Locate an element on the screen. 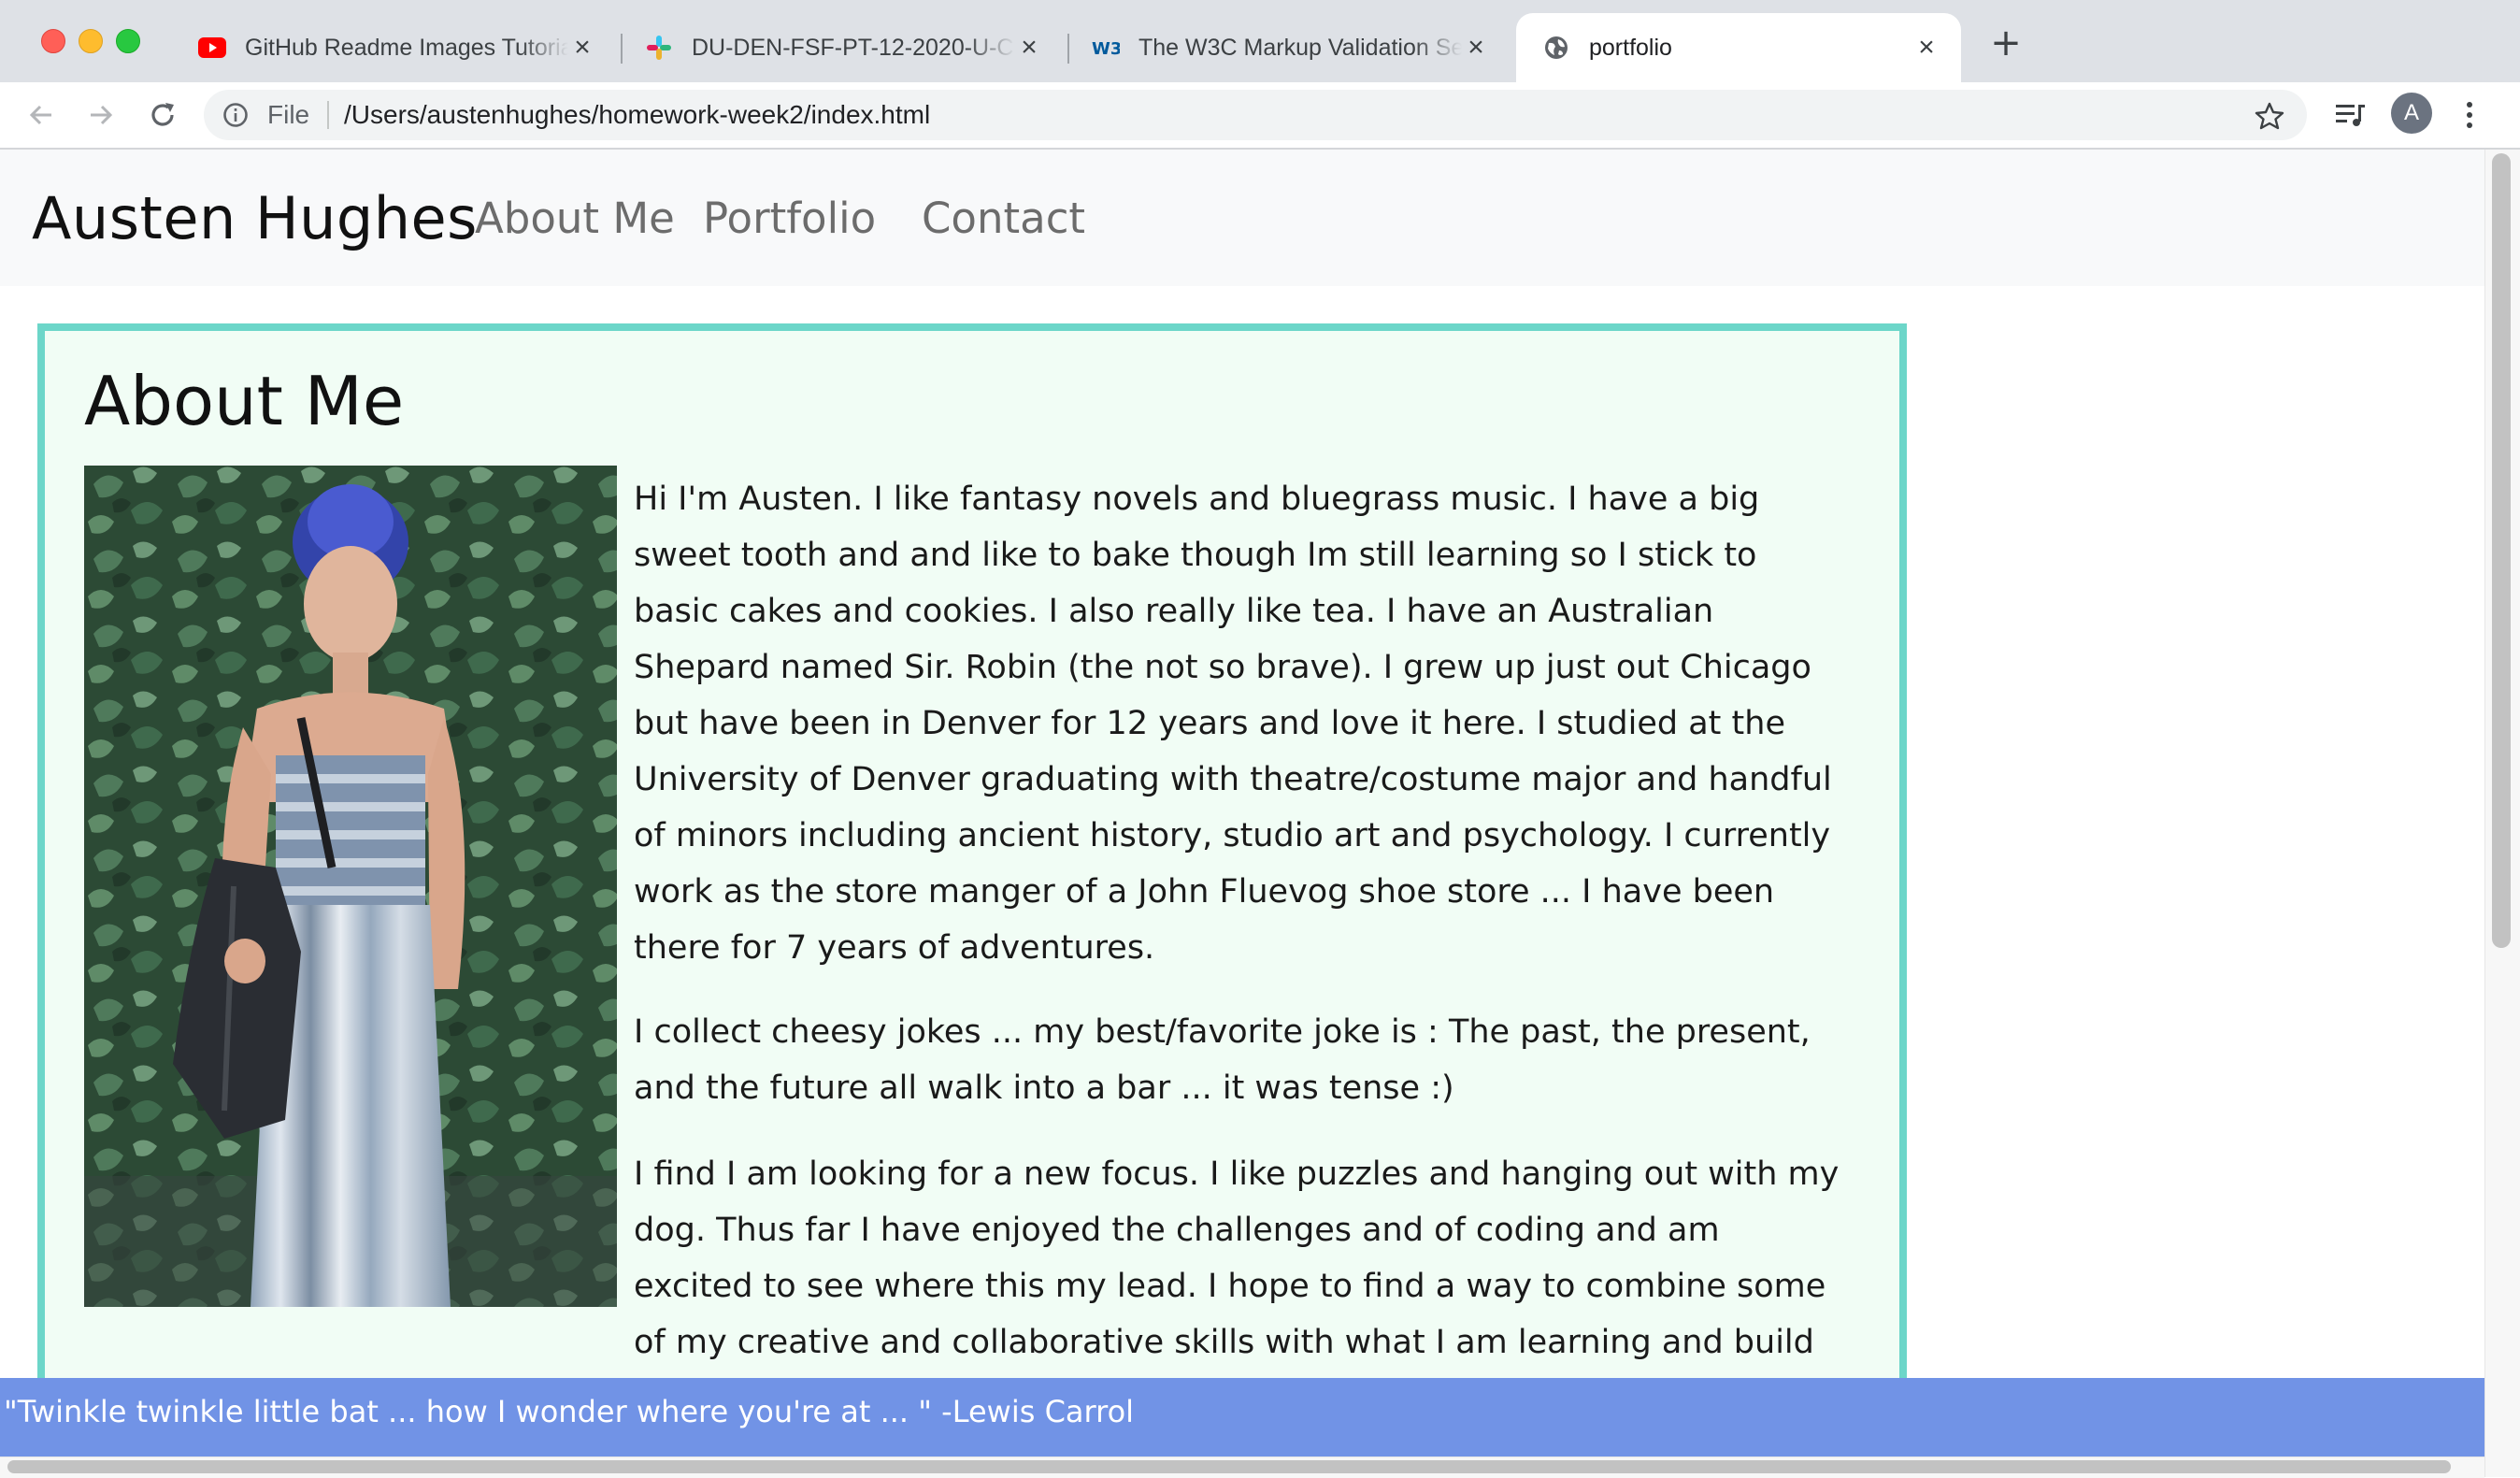  profile-avatar: A is located at coordinates (2411, 113).